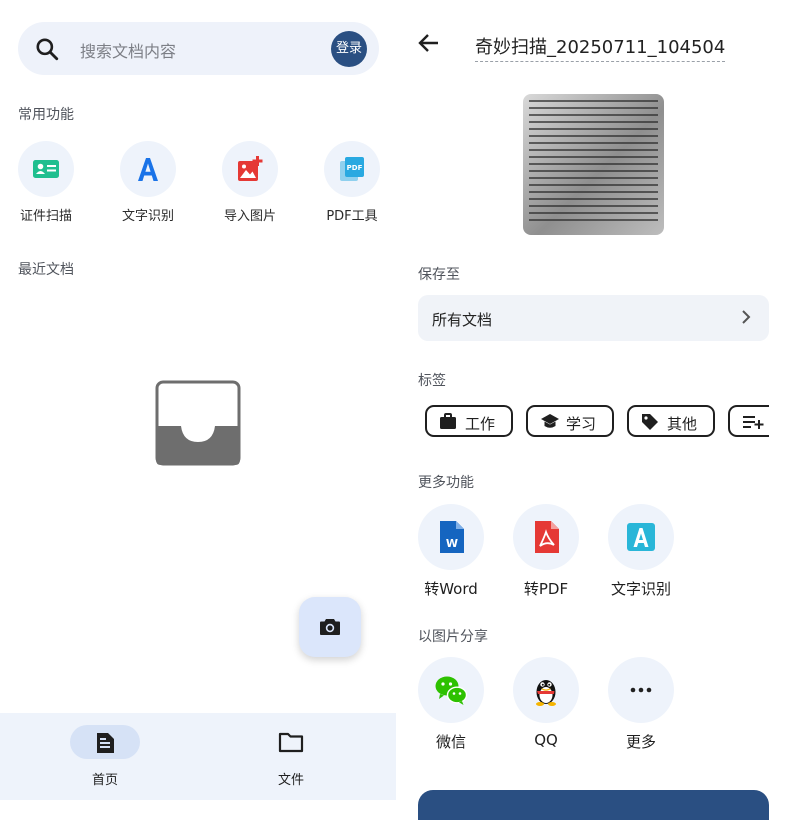  I want to click on quick-item-id-scan: 证件扫描, so click(46, 182).